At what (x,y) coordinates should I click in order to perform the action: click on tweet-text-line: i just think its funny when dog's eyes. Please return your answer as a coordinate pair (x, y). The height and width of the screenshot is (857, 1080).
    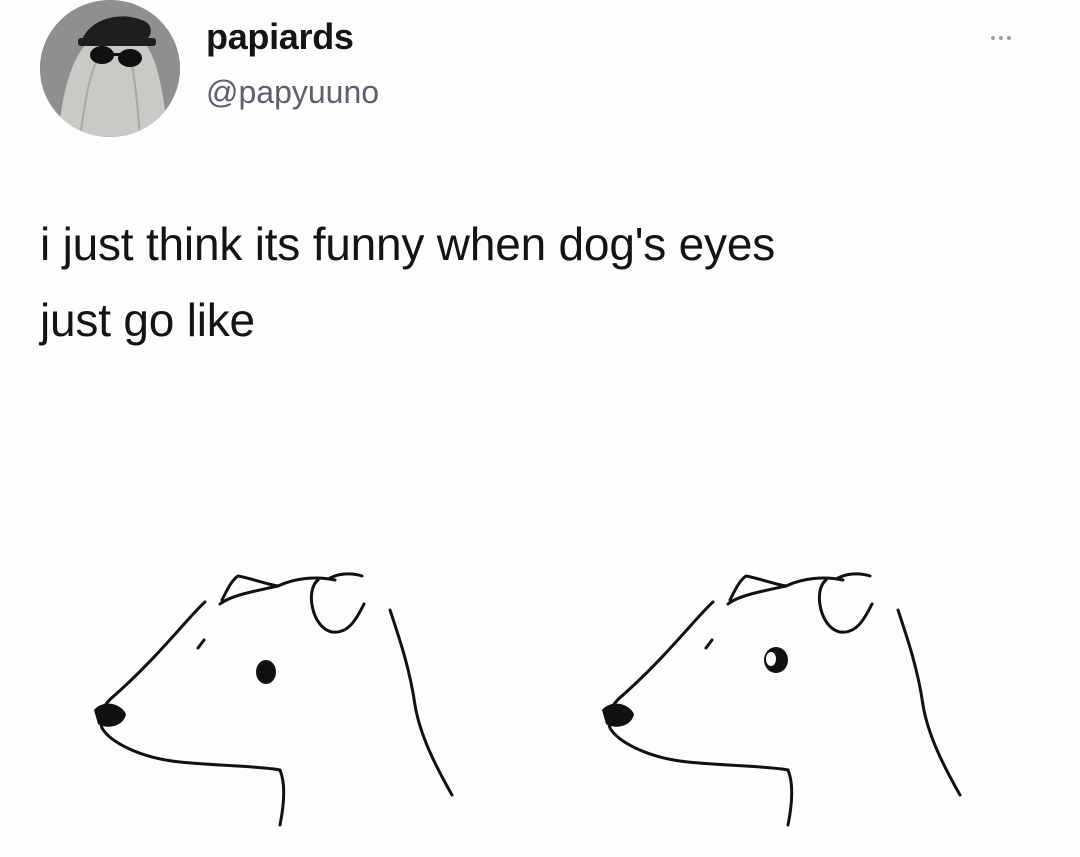
    Looking at the image, I should click on (408, 244).